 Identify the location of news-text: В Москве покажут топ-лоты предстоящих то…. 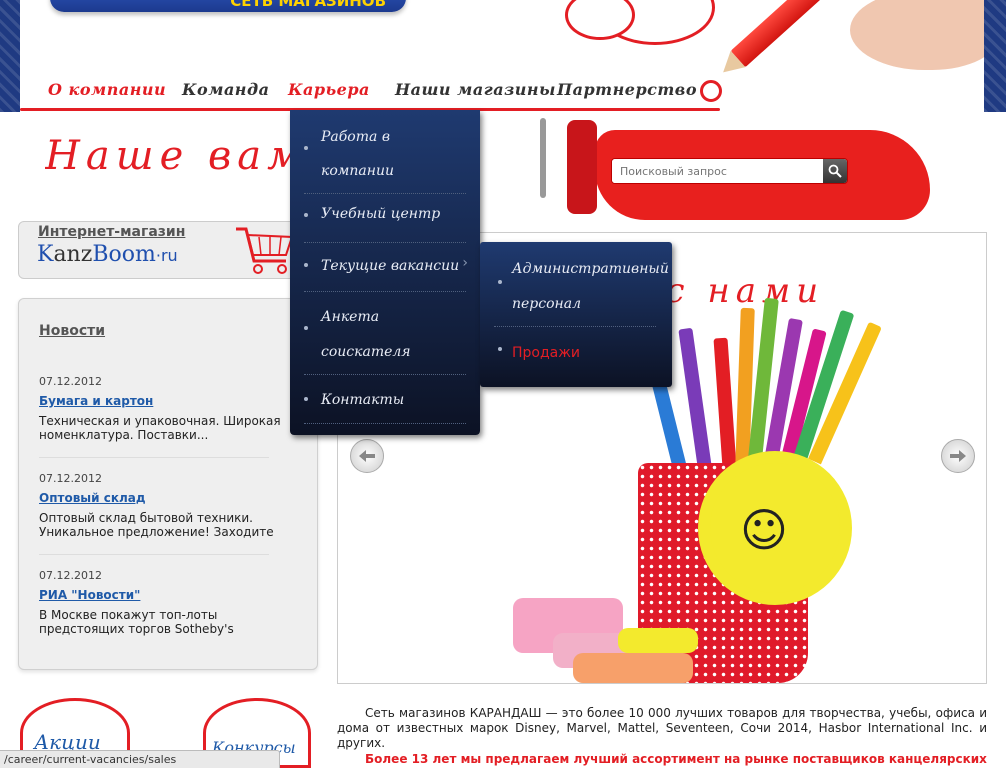
(136, 622).